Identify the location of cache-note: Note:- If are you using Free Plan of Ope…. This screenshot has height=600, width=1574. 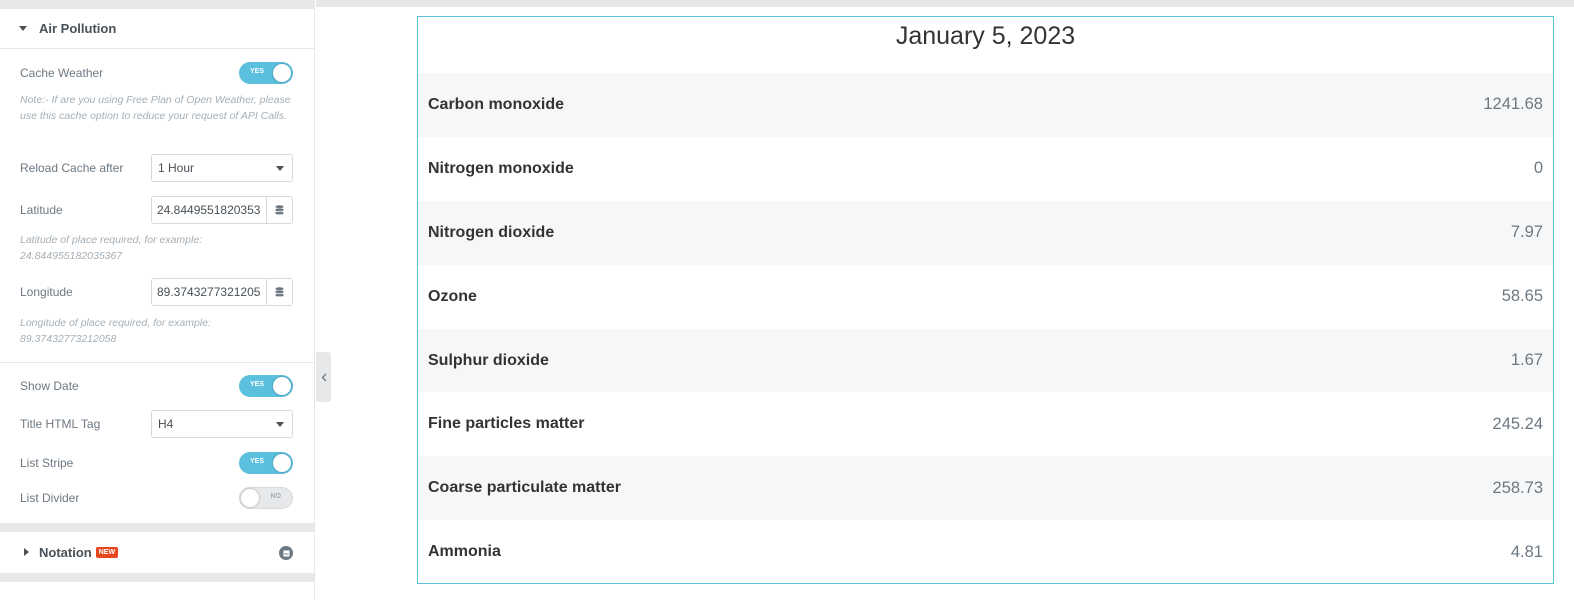
(155, 108).